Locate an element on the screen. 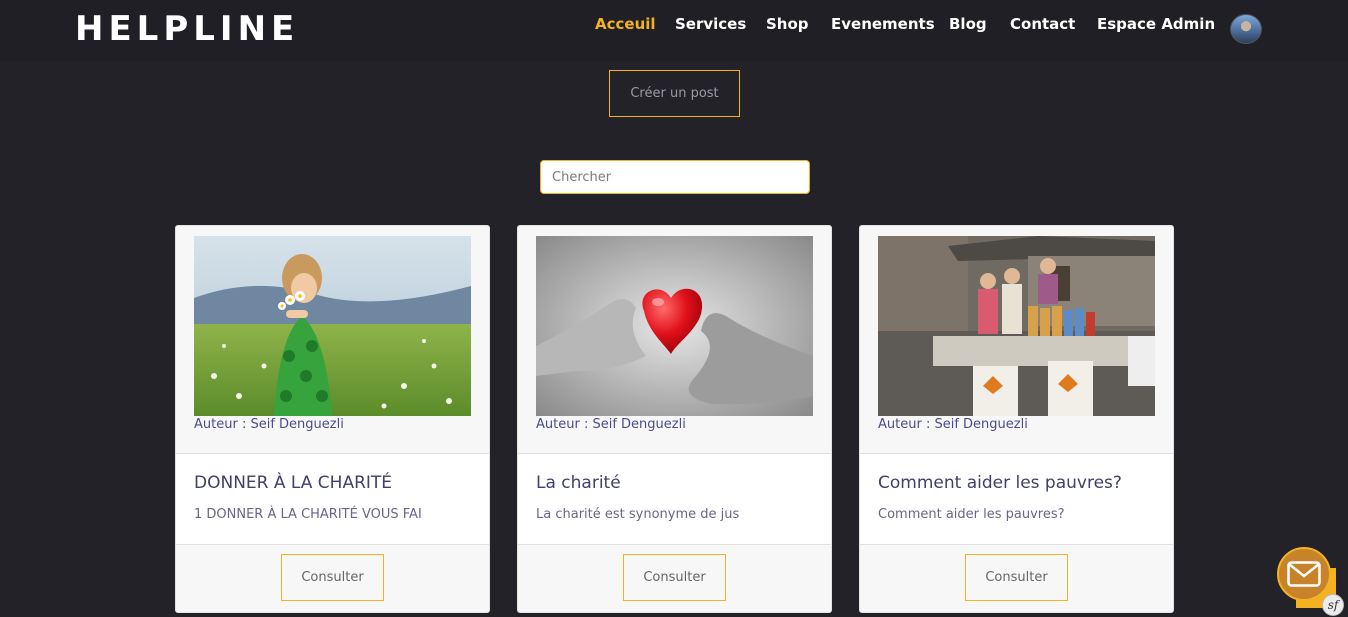 This screenshot has width=1348, height=617. nav-item-blog: Blog is located at coordinates (968, 24).